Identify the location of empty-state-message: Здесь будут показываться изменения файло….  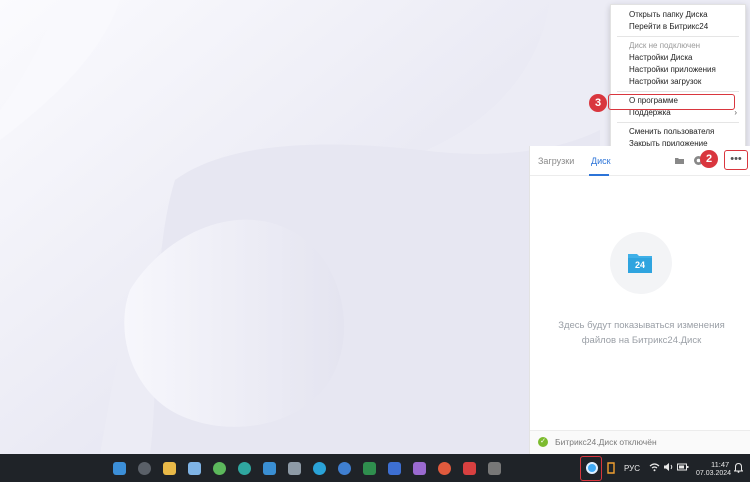
(641, 333).